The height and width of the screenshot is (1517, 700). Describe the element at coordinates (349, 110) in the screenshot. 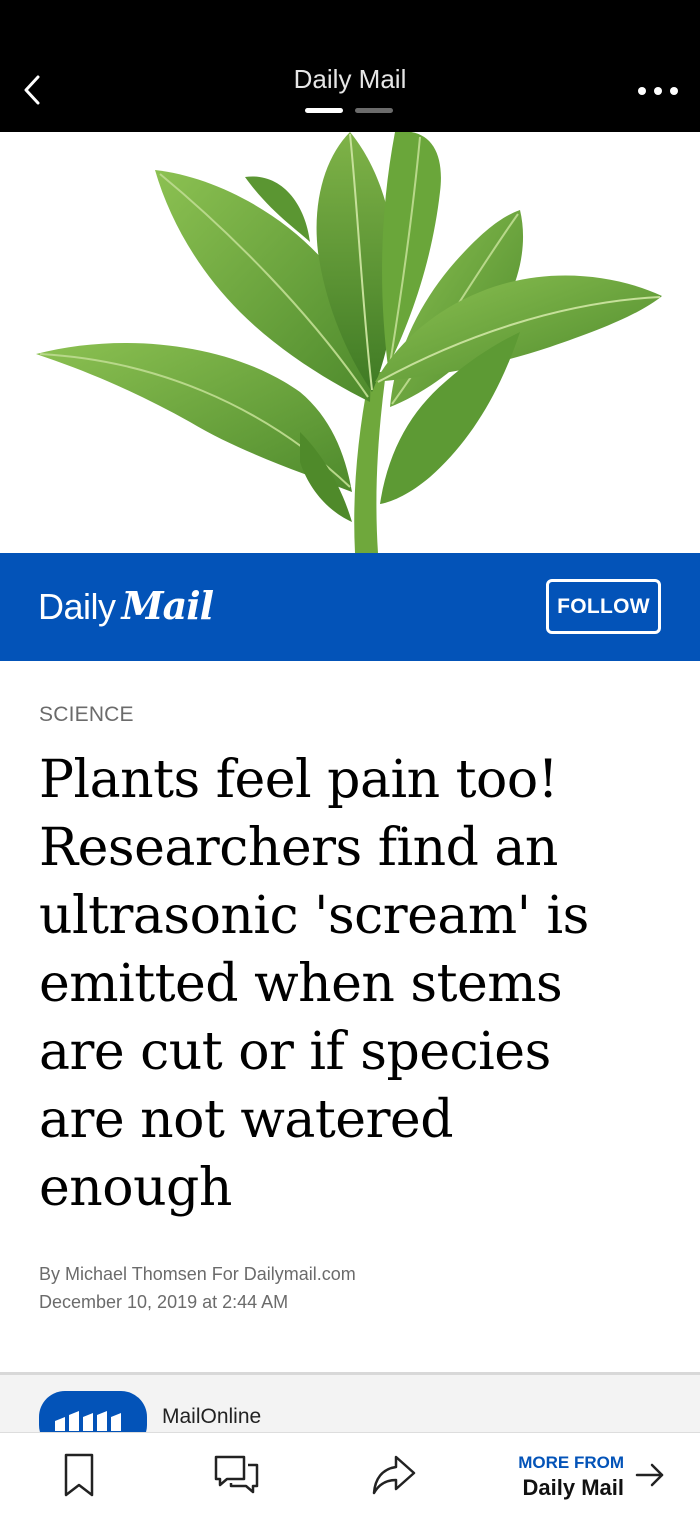

I see `page-indicator` at that location.